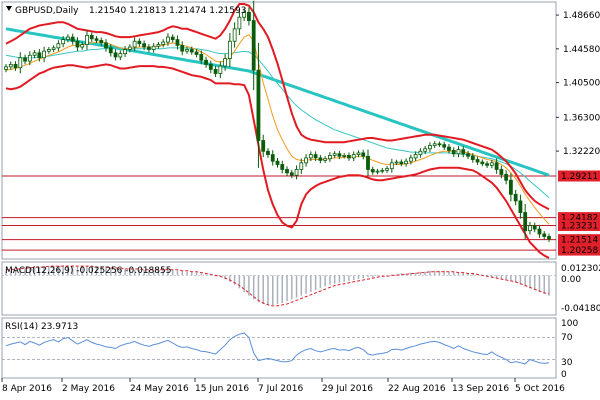 This screenshot has height=400, width=600. What do you see at coordinates (27, 389) in the screenshot?
I see `date-axis-label-0: 8 Apr 2016` at bounding box center [27, 389].